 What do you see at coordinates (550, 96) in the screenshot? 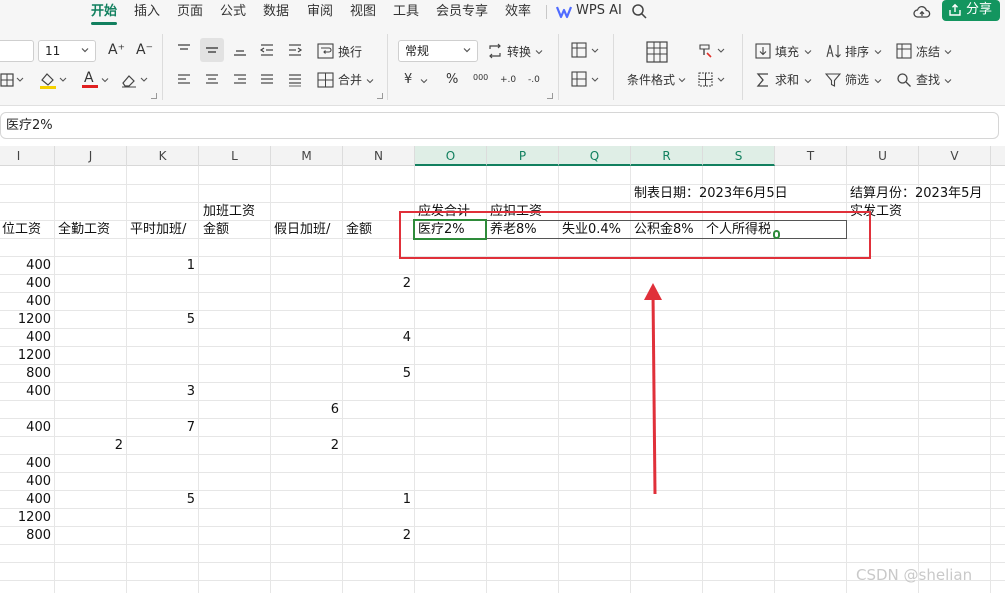
I see `number-dialog-launcher` at bounding box center [550, 96].